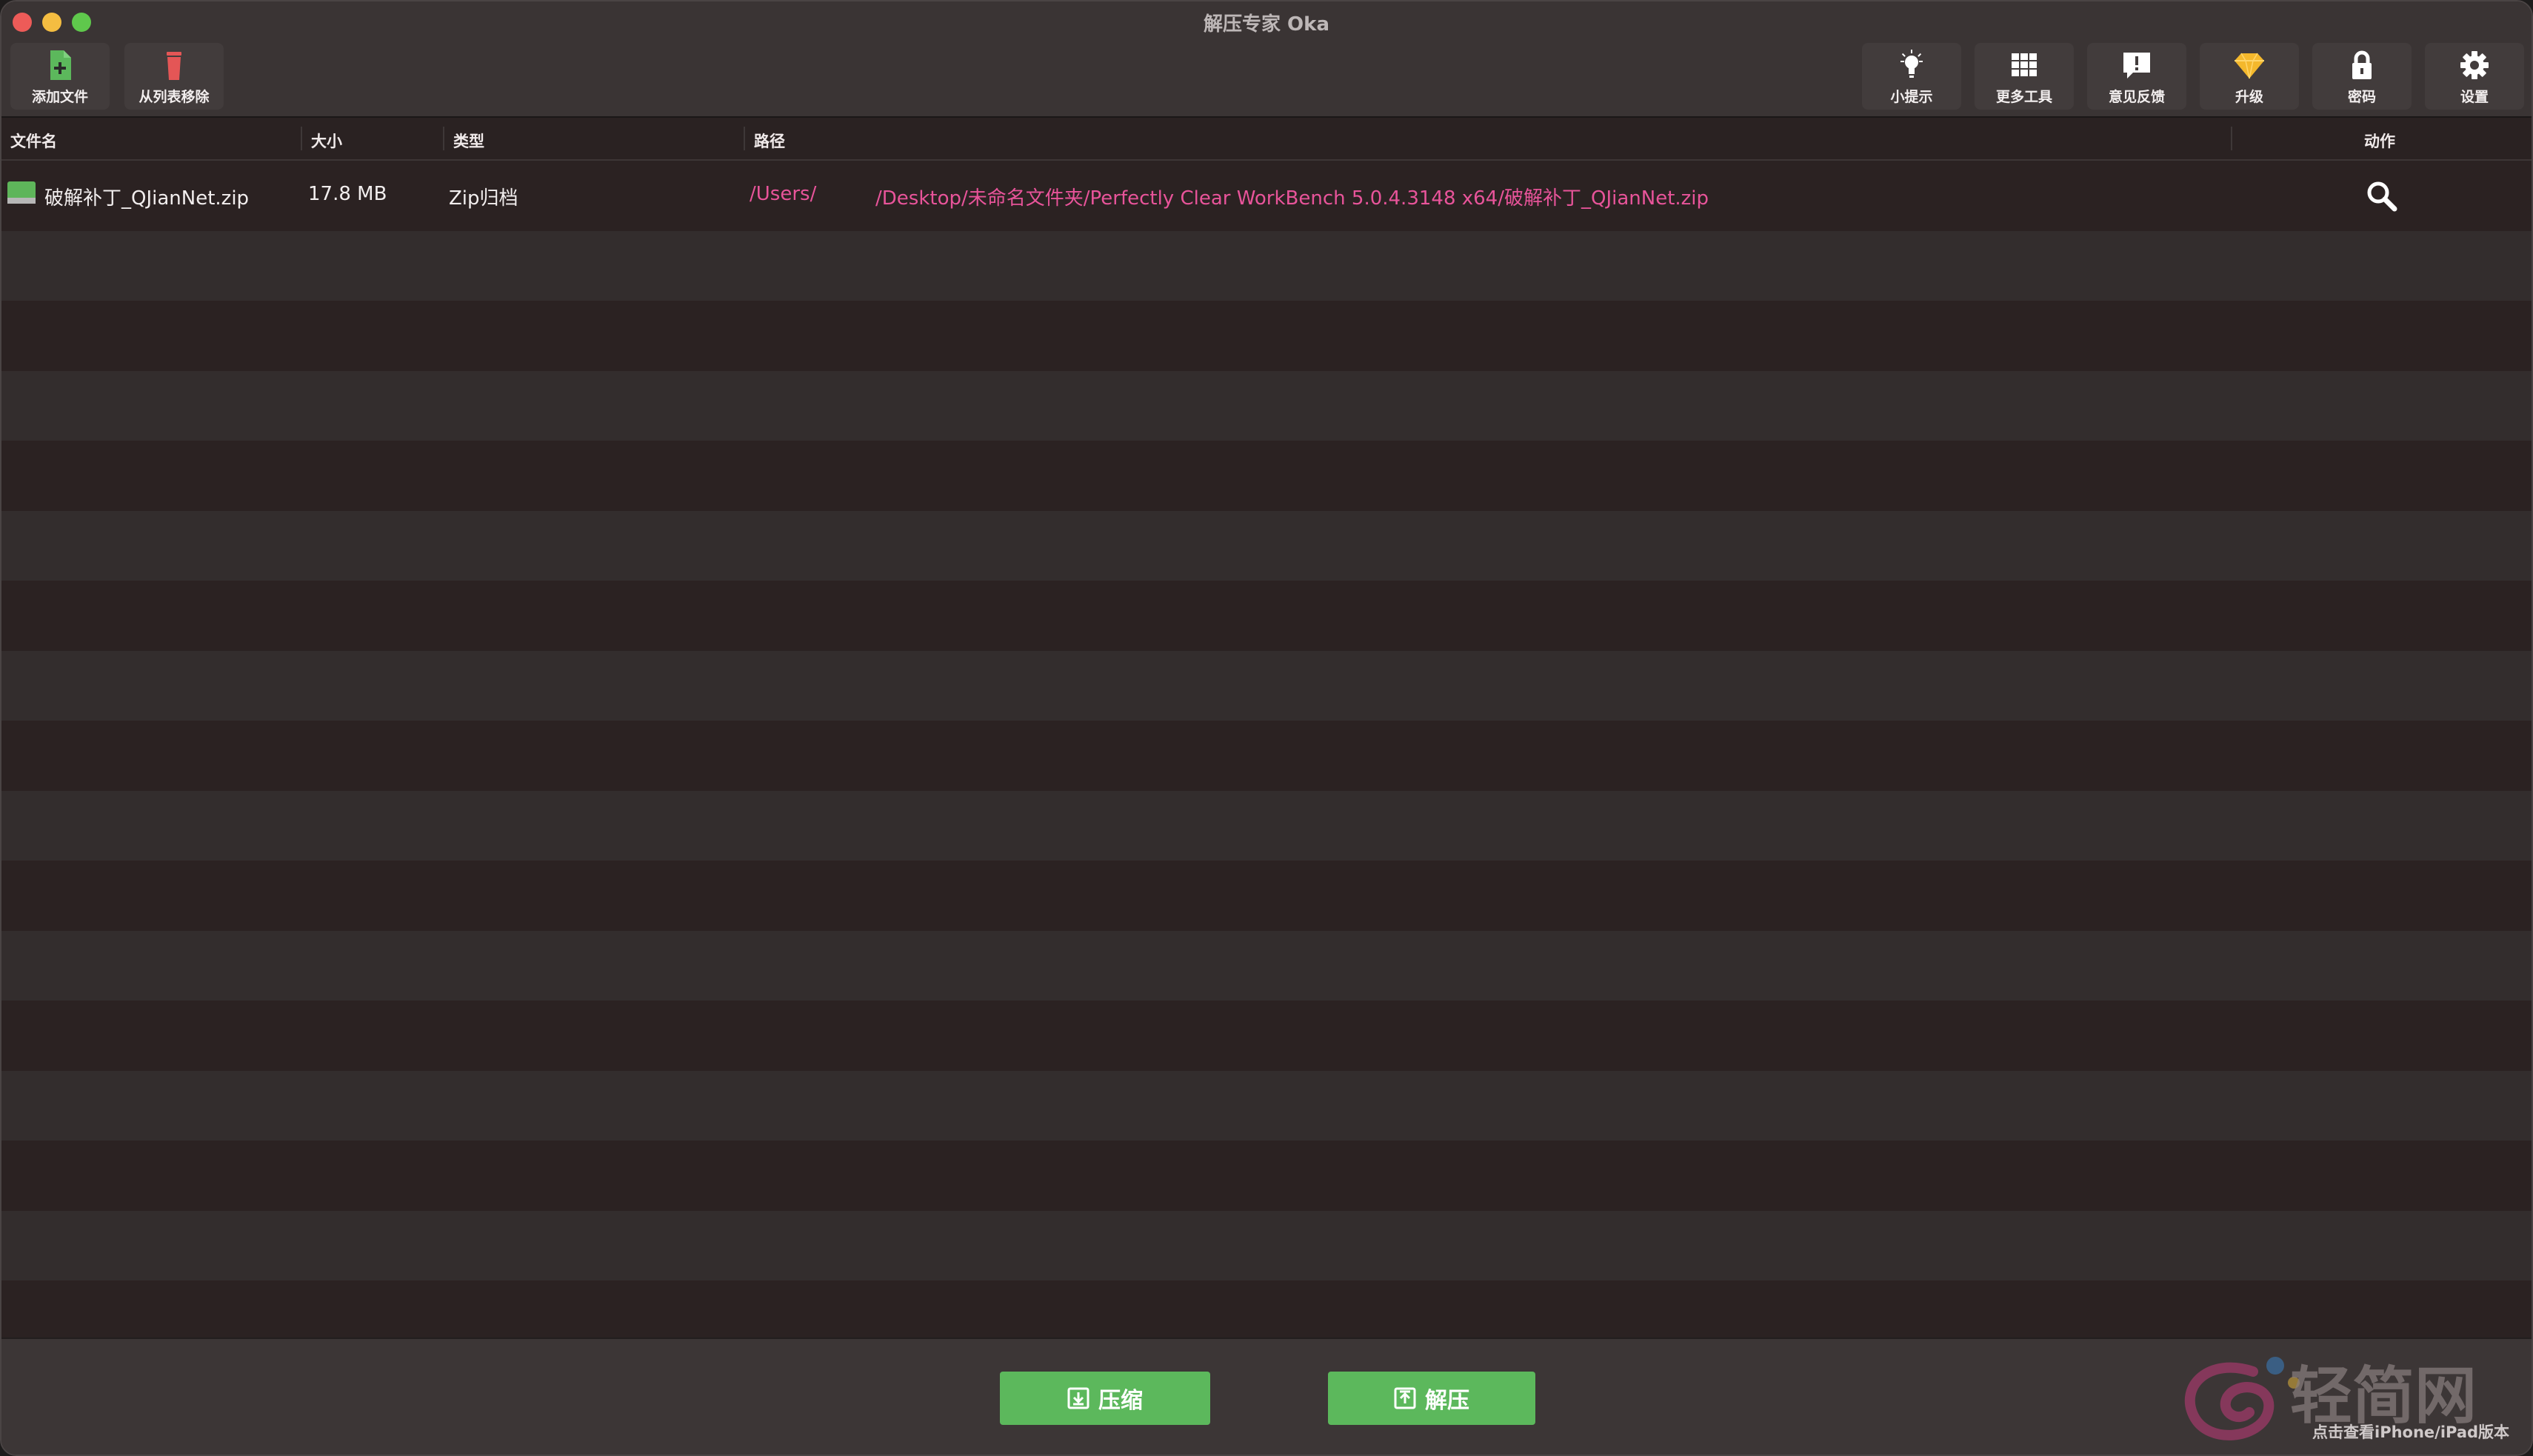 This screenshot has height=1456, width=2533. I want to click on more-tools-button: 更多工具, so click(2024, 76).